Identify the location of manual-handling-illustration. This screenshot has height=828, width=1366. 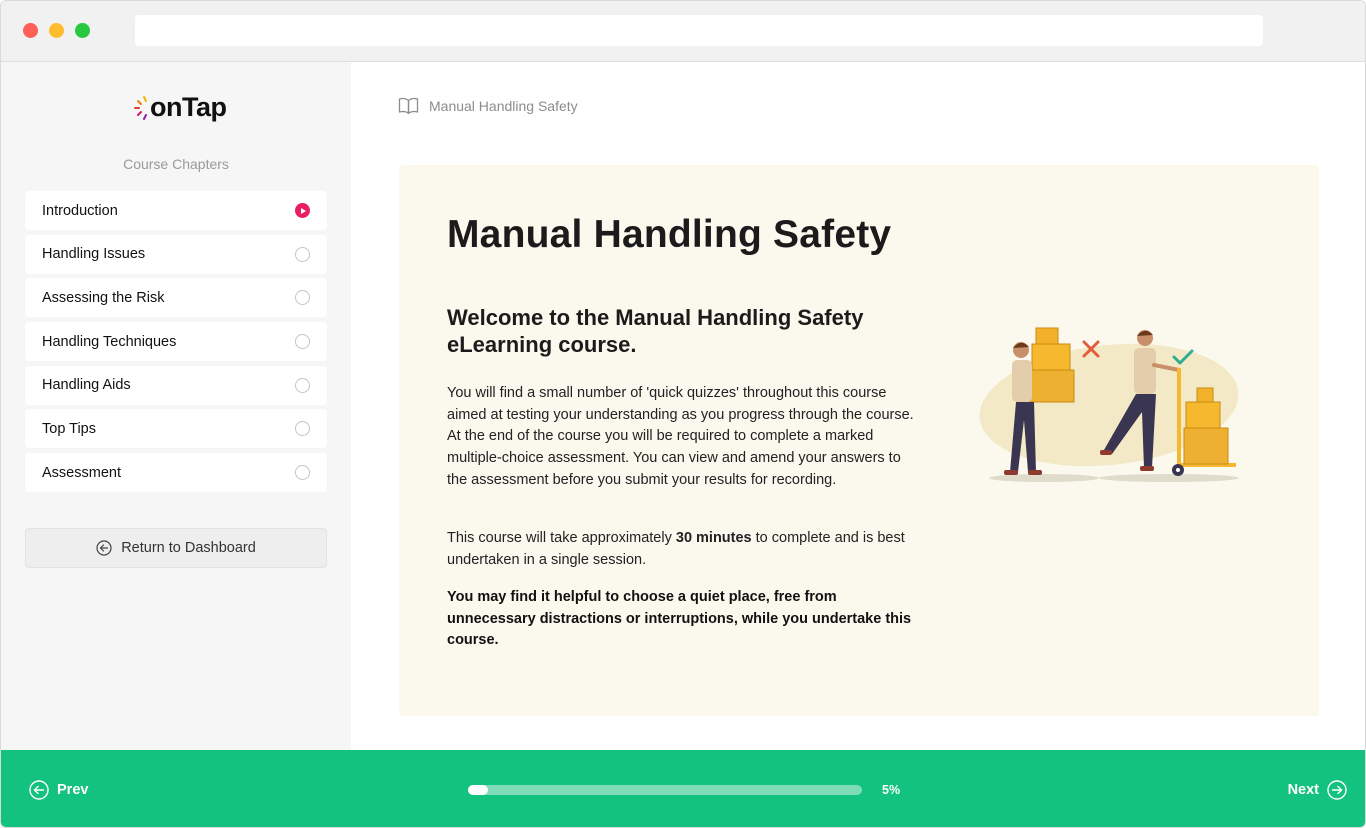
(1109, 404).